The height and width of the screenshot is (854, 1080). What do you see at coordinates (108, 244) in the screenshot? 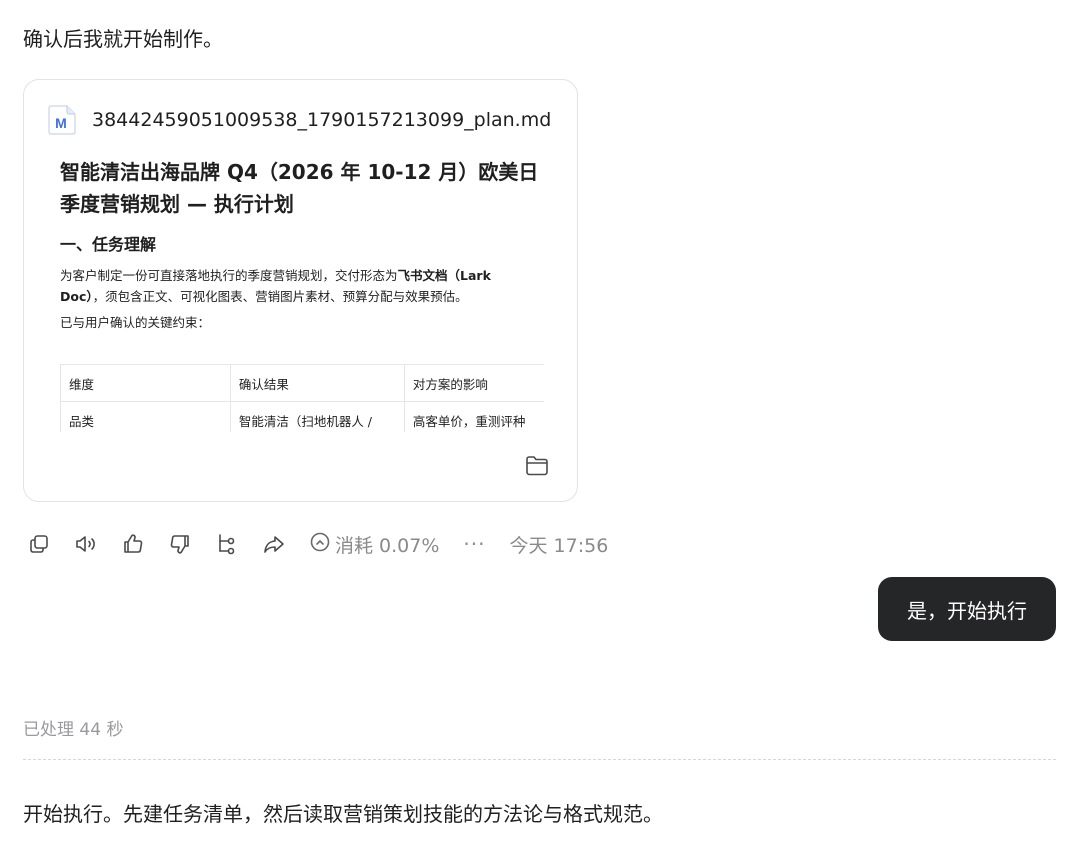
I see `doc-section-heading: 一、任务理解` at bounding box center [108, 244].